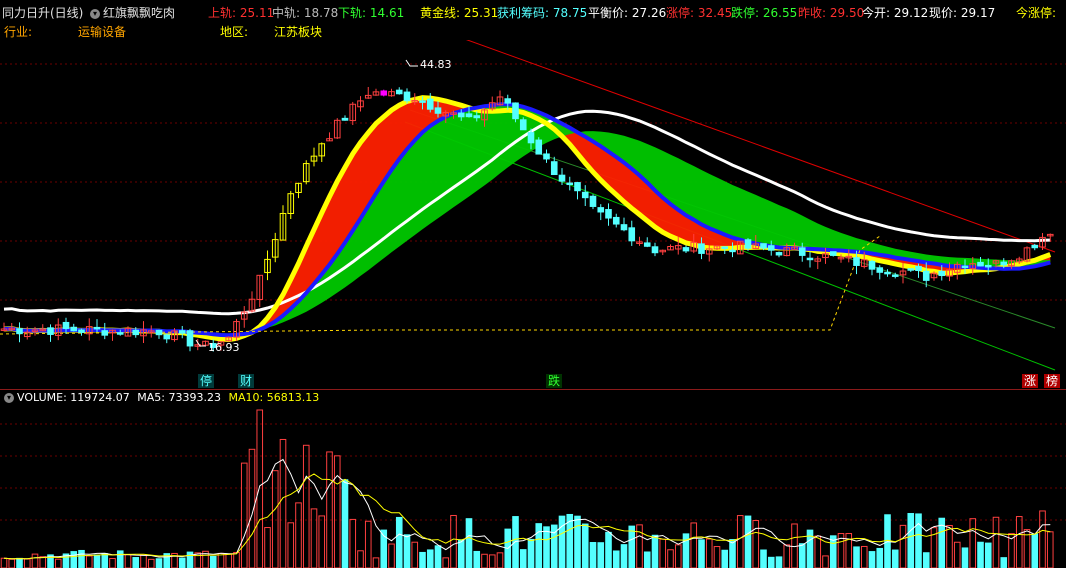 This screenshot has height=568, width=1066. I want to click on event-marker-finance: 财, so click(246, 381).